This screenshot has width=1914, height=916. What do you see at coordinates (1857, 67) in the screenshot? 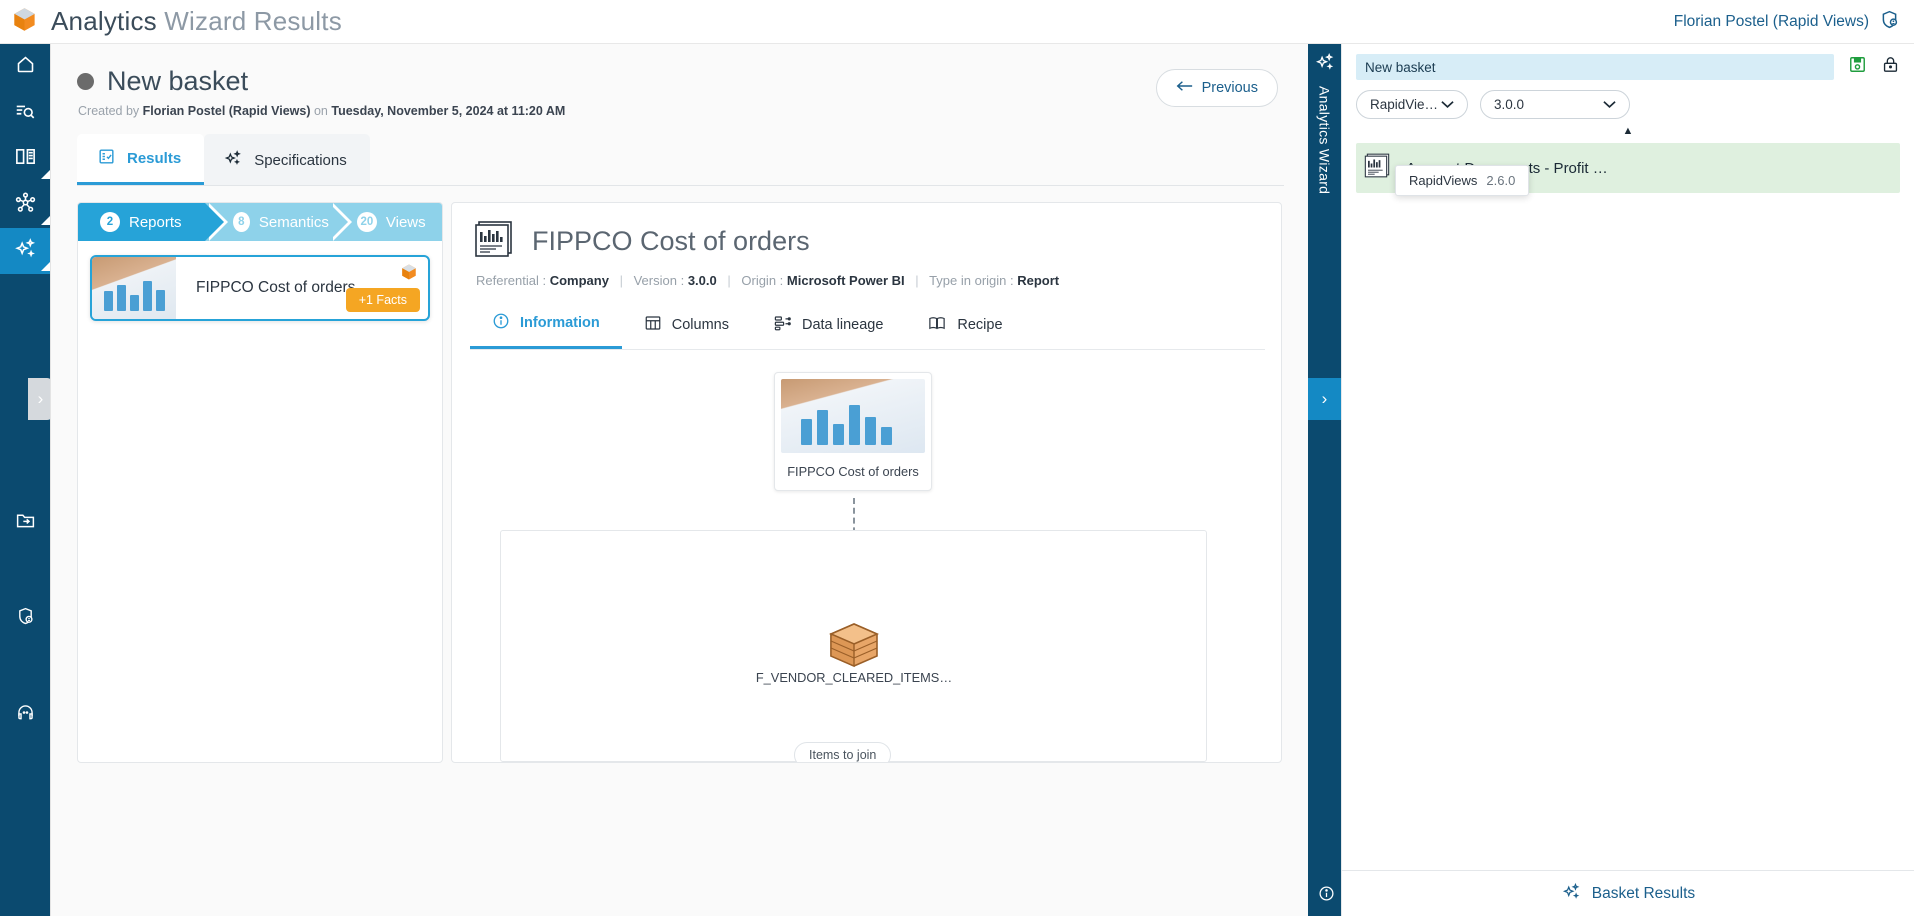
I see `save-icon` at bounding box center [1857, 67].